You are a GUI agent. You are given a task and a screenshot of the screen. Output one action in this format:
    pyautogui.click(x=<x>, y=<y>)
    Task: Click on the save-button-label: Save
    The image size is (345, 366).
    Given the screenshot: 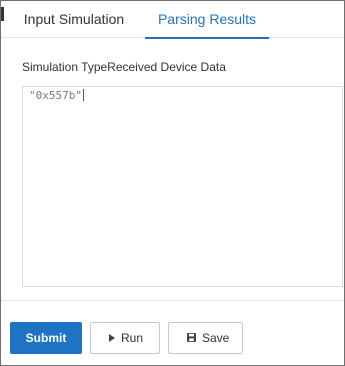 What is the action you would take?
    pyautogui.click(x=216, y=338)
    